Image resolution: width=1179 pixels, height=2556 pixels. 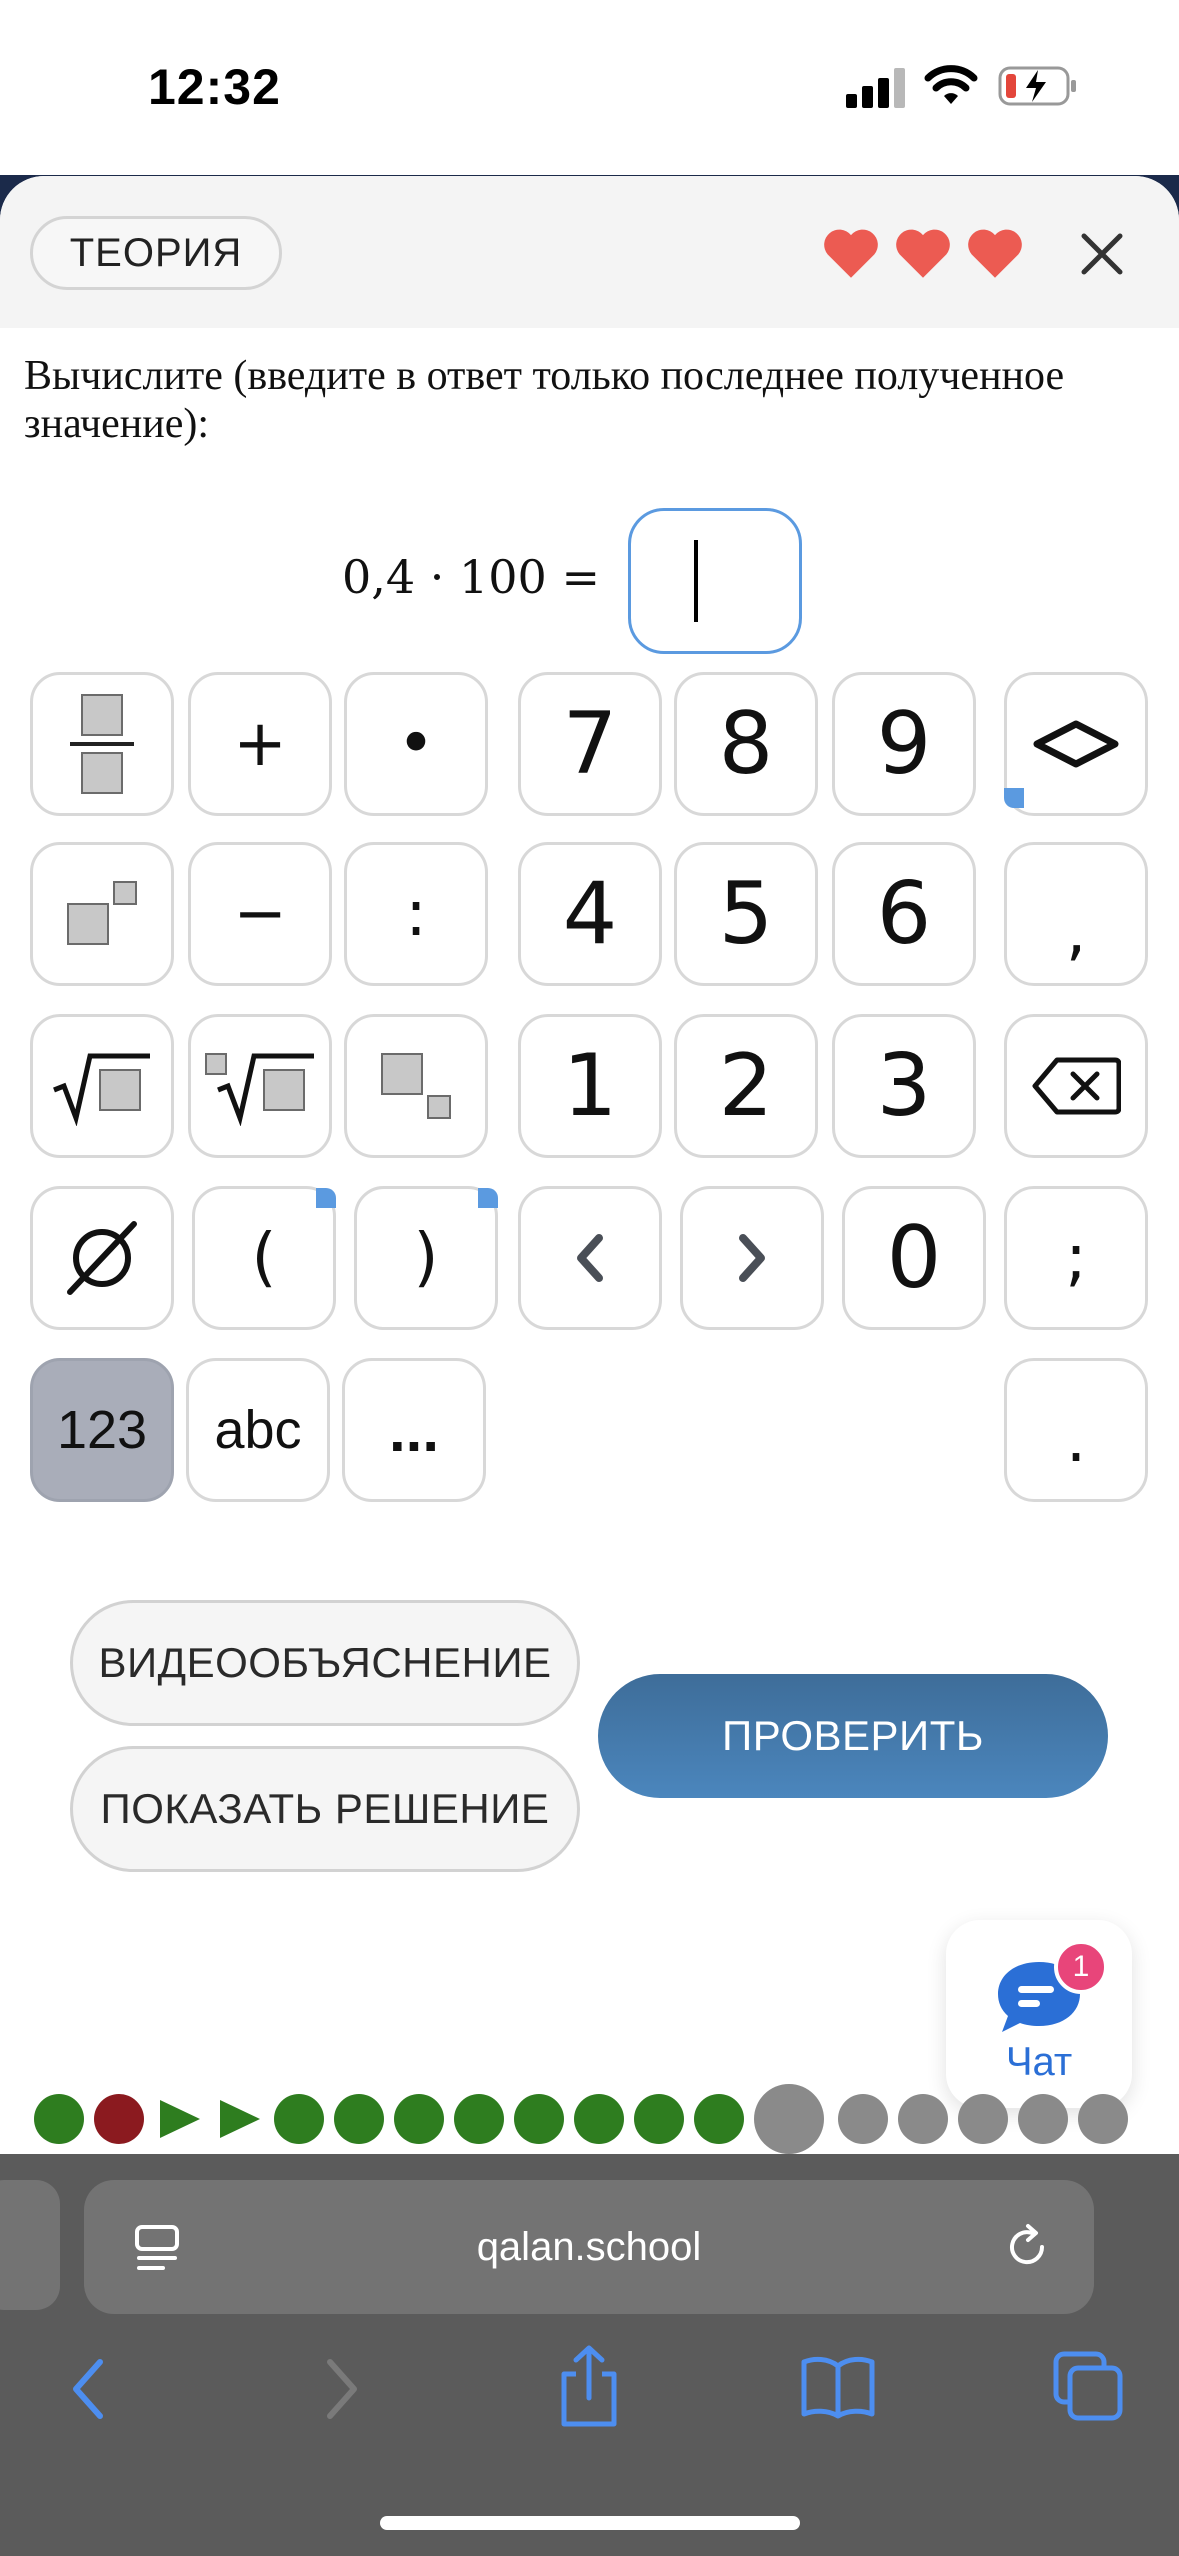 I want to click on collapse-icon, so click(x=1076, y=744).